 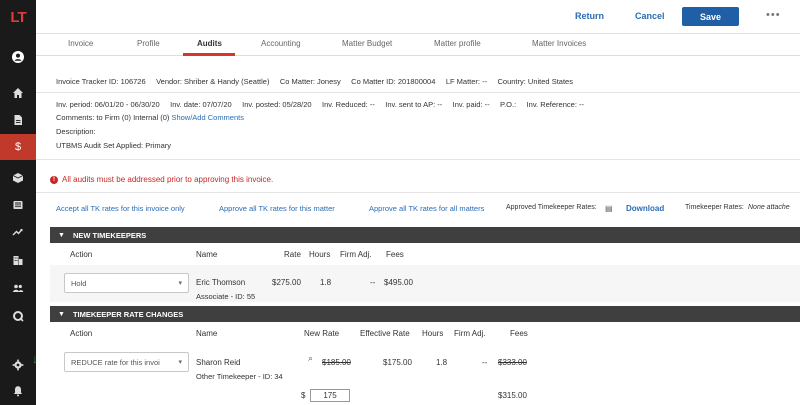 What do you see at coordinates (397, 362) in the screenshot?
I see `effective-rate-value: $175.00` at bounding box center [397, 362].